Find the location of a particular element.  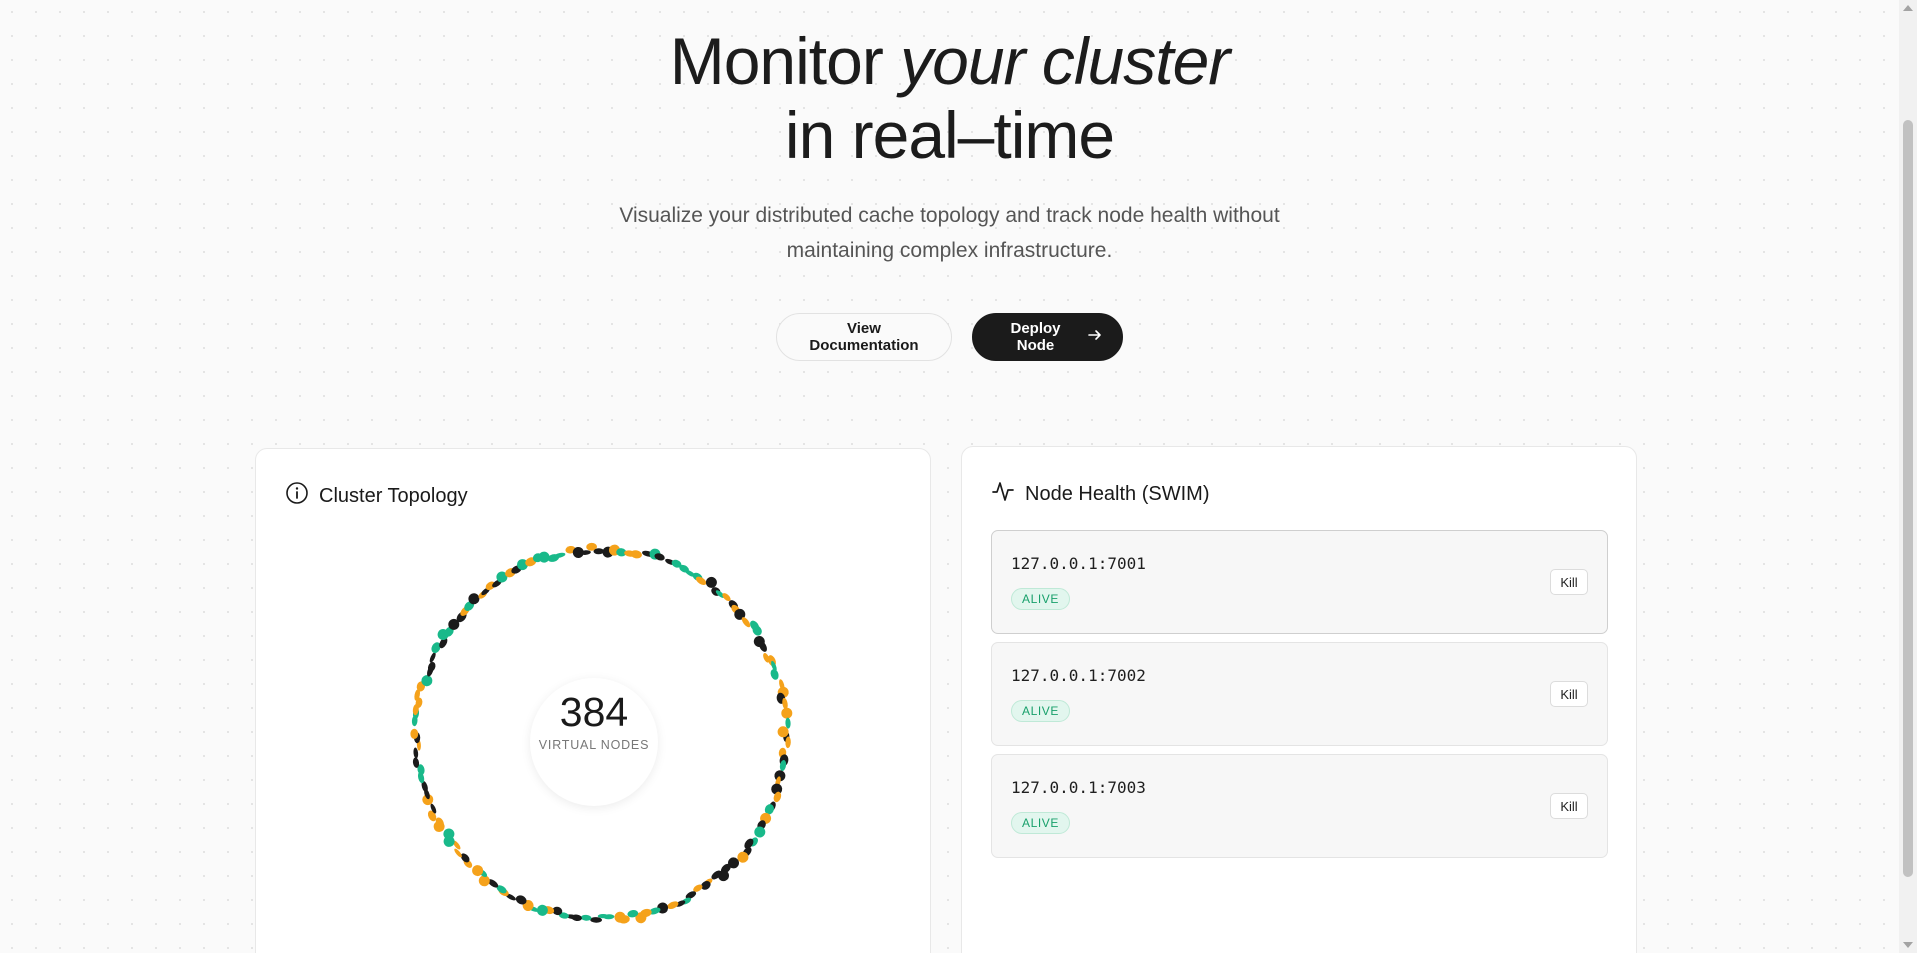

node-row: 127.0.0.1:7002 ALIVE Kill is located at coordinates (1299, 694).